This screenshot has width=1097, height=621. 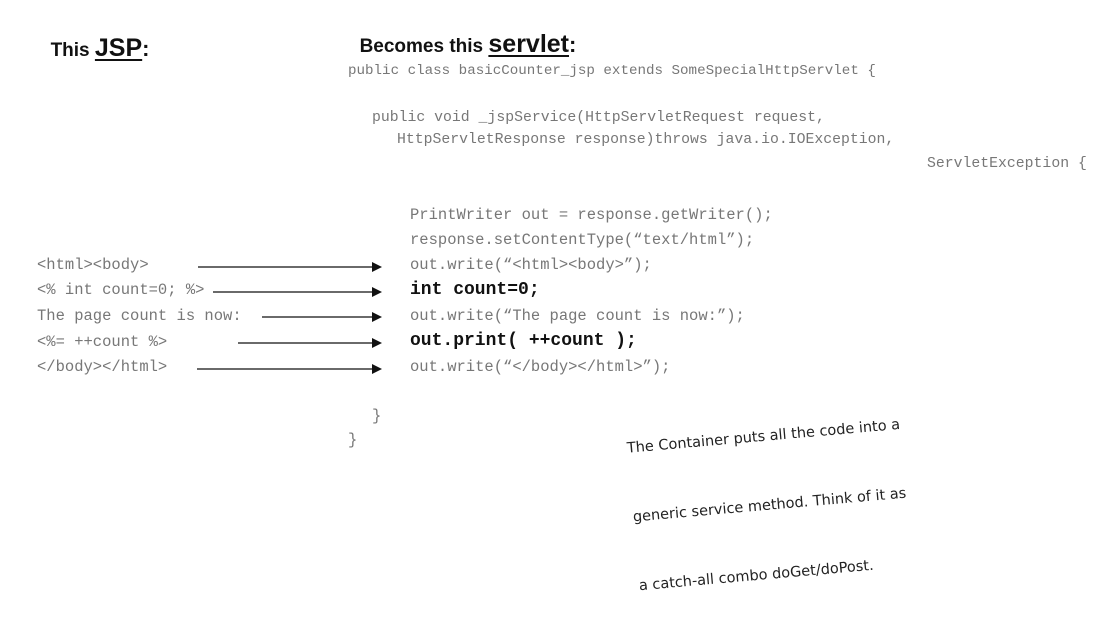 I want to click on mapping-arrows, so click(x=289, y=318).